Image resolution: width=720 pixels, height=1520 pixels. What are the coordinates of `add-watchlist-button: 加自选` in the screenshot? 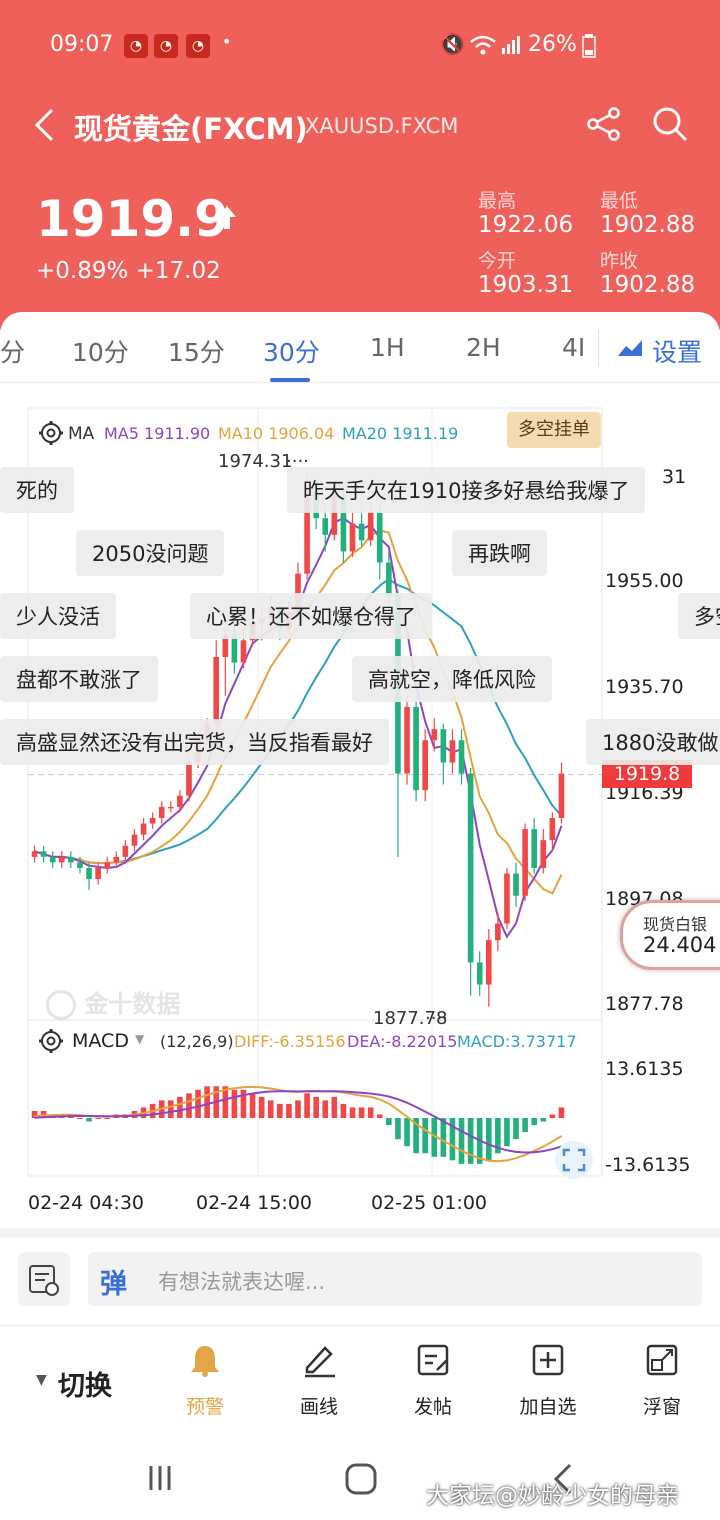 It's located at (548, 1382).